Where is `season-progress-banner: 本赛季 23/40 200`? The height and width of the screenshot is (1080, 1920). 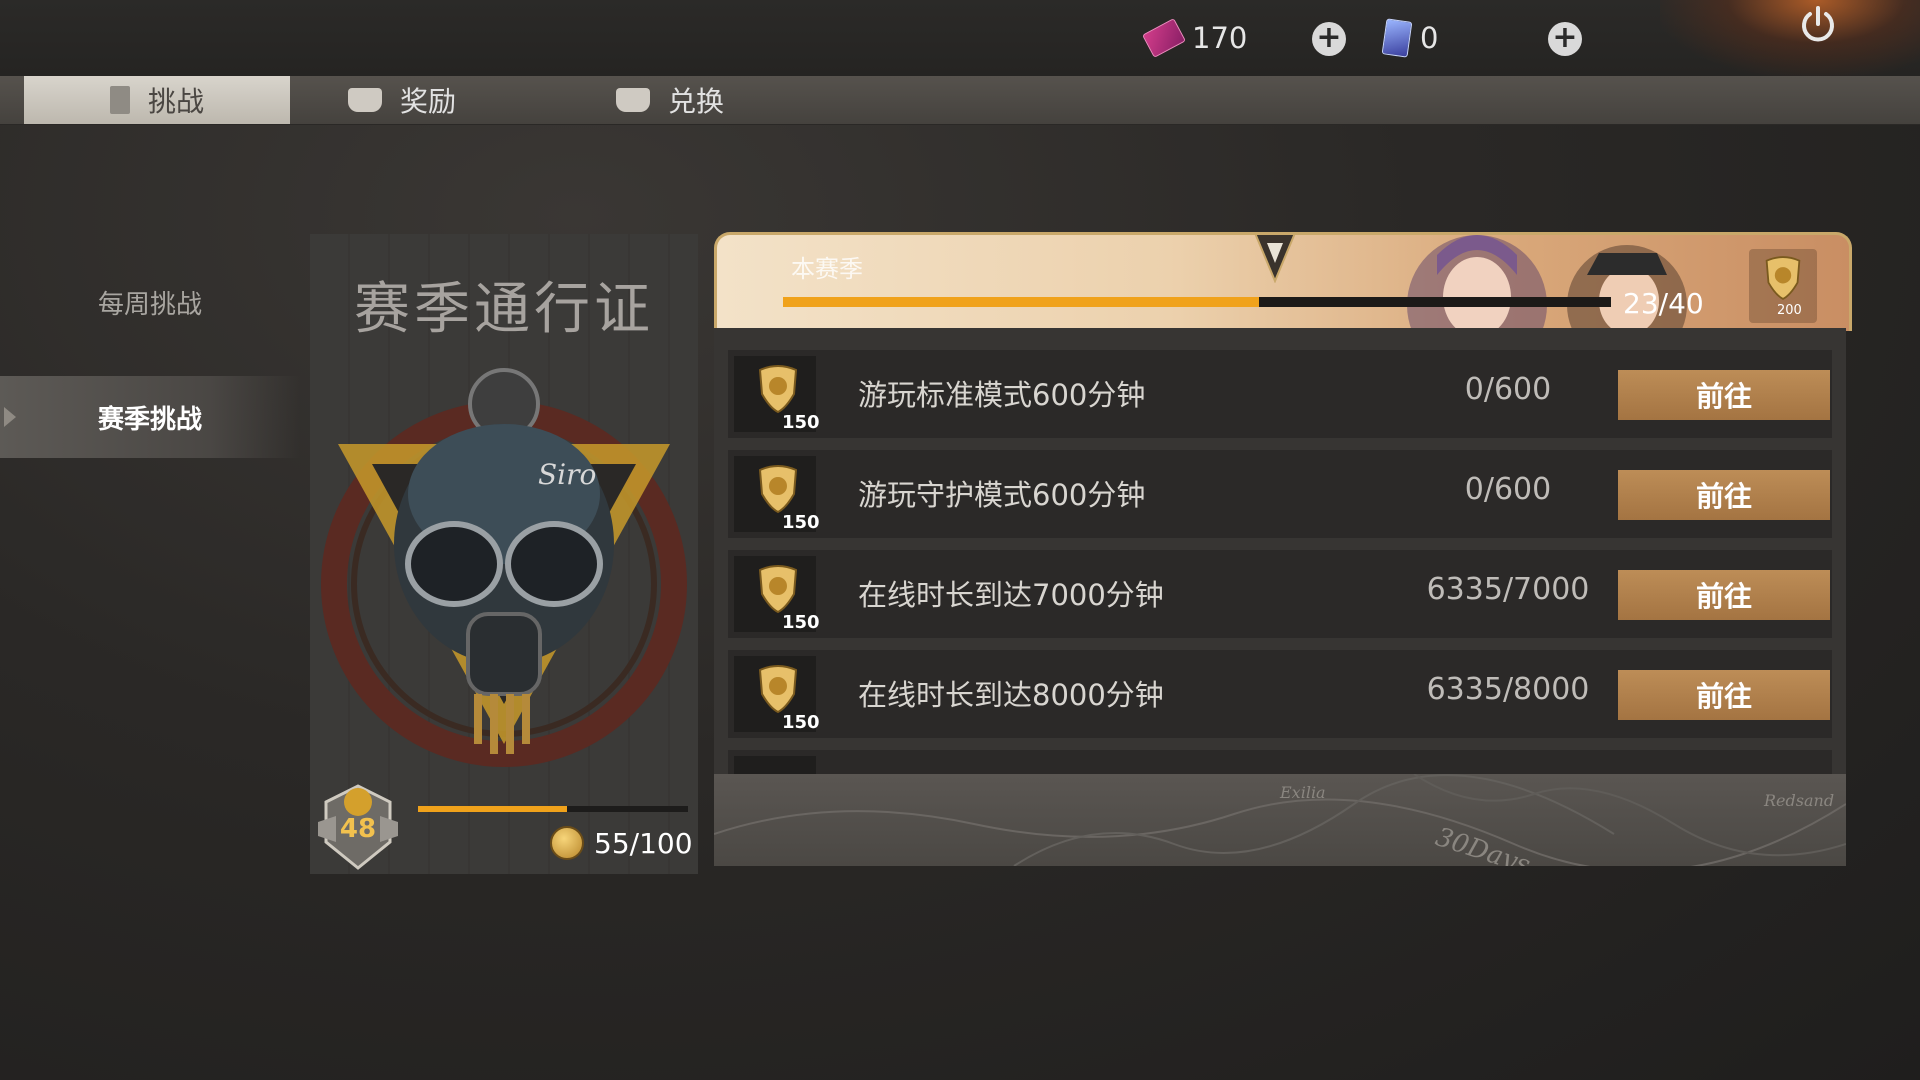 season-progress-banner: 本赛季 23/40 200 is located at coordinates (1283, 281).